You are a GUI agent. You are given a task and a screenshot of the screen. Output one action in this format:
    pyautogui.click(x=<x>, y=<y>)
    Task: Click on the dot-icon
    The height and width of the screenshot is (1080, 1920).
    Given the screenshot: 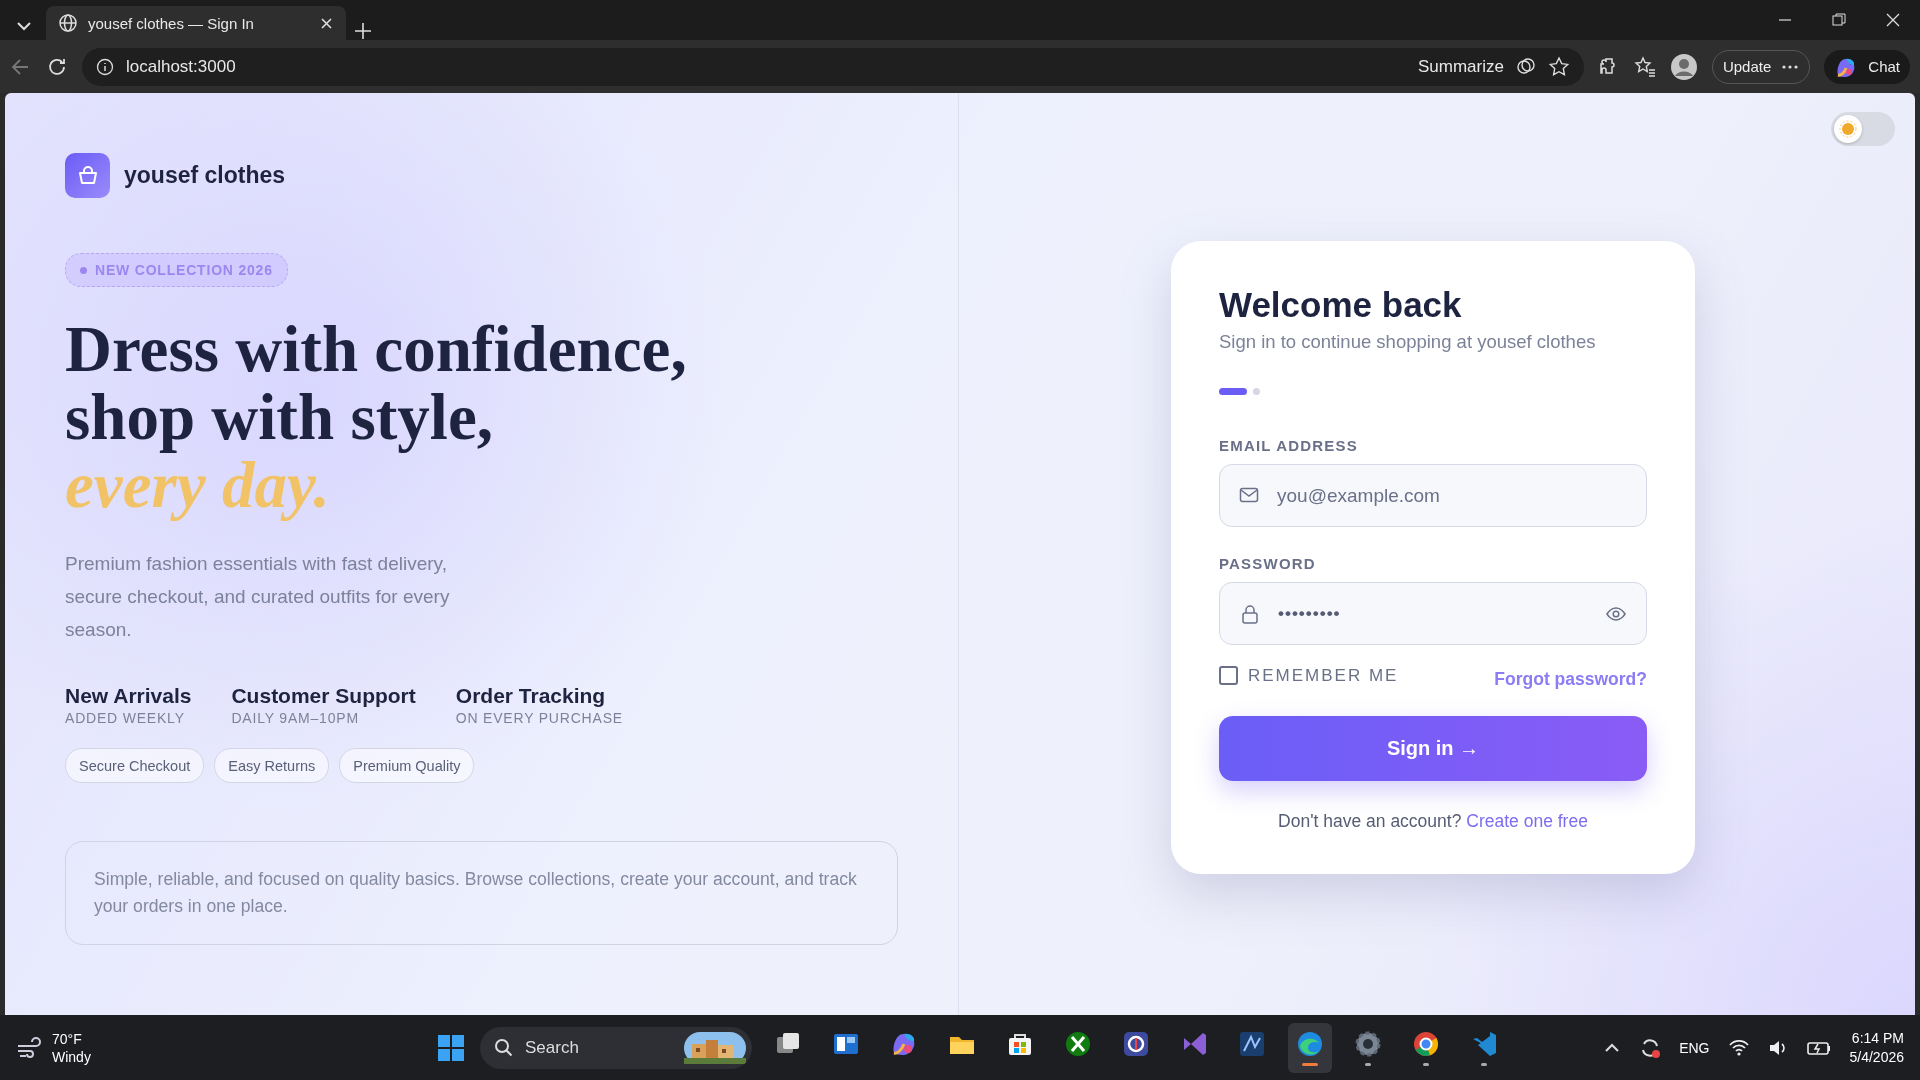 What is the action you would take?
    pyautogui.click(x=83, y=270)
    